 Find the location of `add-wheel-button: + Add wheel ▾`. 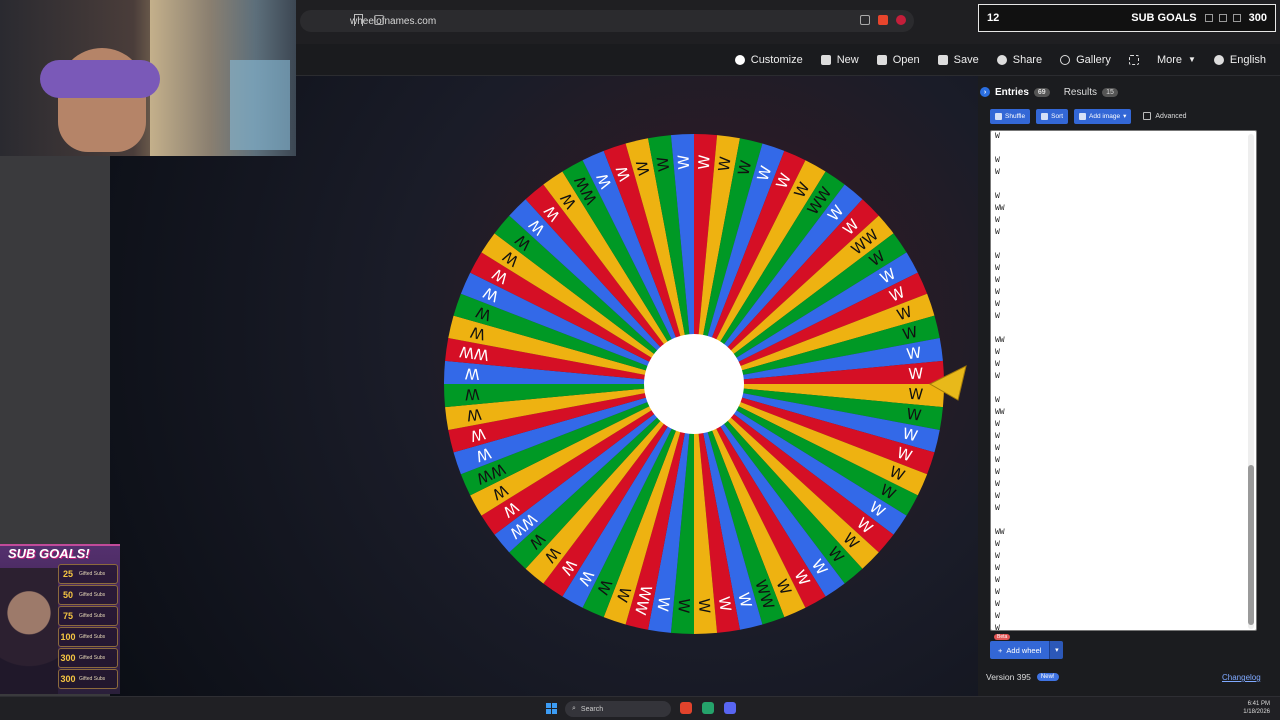

add-wheel-button: + Add wheel ▾ is located at coordinates (1027, 650).